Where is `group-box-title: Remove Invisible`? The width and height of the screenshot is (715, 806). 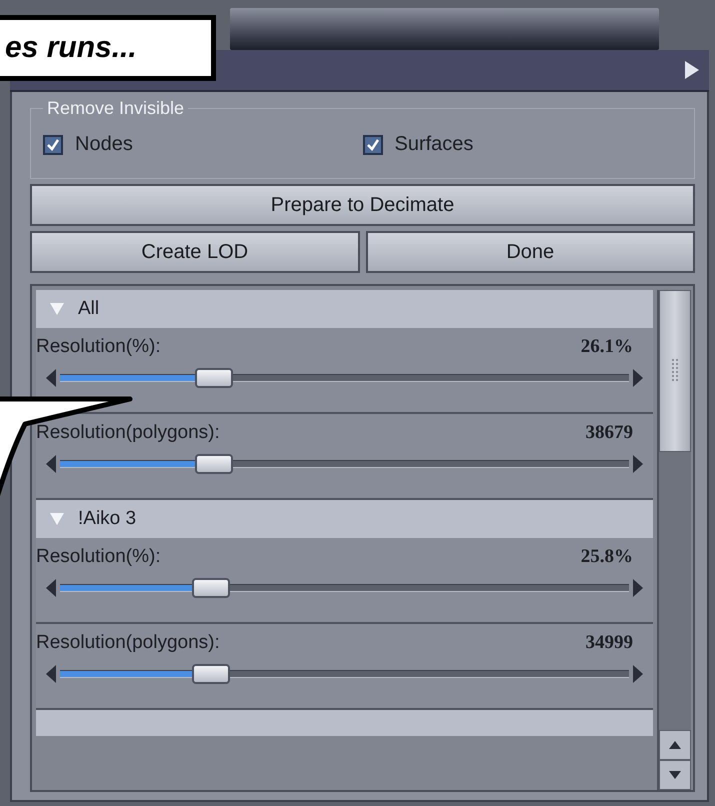 group-box-title: Remove Invisible is located at coordinates (116, 108).